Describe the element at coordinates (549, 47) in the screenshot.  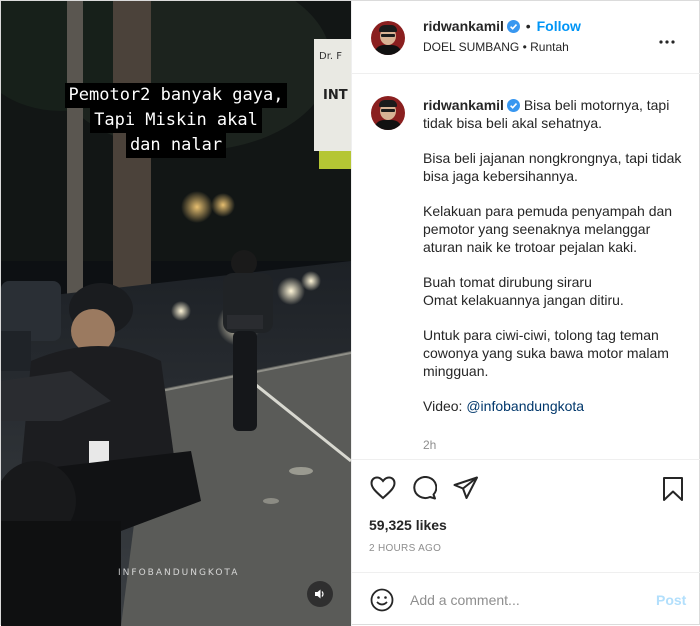
I see `audio-title: Runtah` at that location.